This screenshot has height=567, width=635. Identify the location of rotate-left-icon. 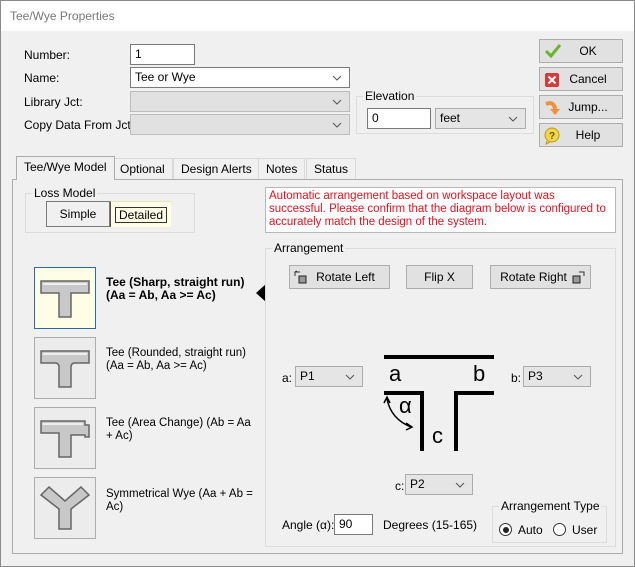
(300, 277).